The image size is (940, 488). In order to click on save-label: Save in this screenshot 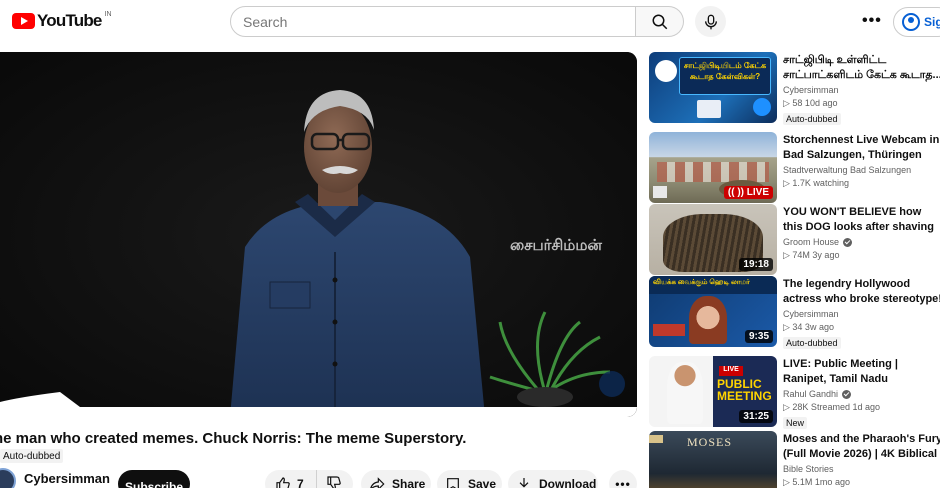, I will do `click(482, 482)`.